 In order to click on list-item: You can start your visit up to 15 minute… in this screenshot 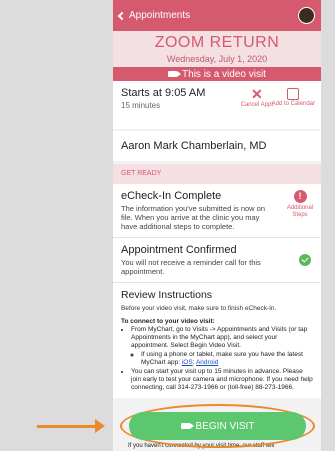, I will do `click(222, 380)`.